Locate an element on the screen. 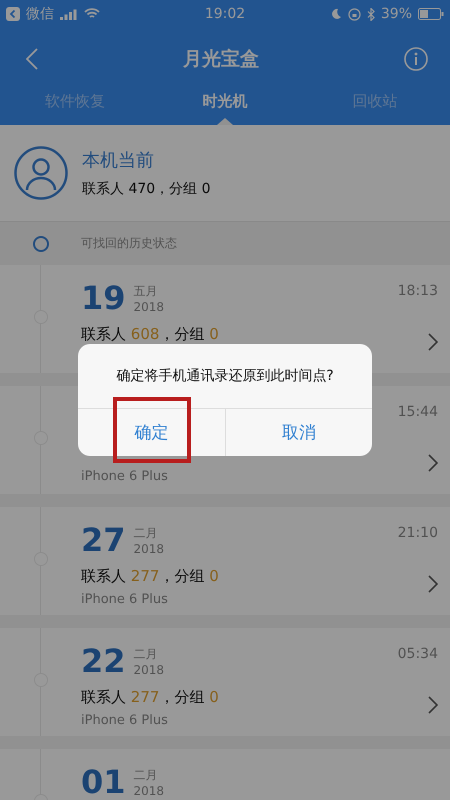 This screenshot has height=800, width=450. battery-percent: 39% is located at coordinates (396, 14).